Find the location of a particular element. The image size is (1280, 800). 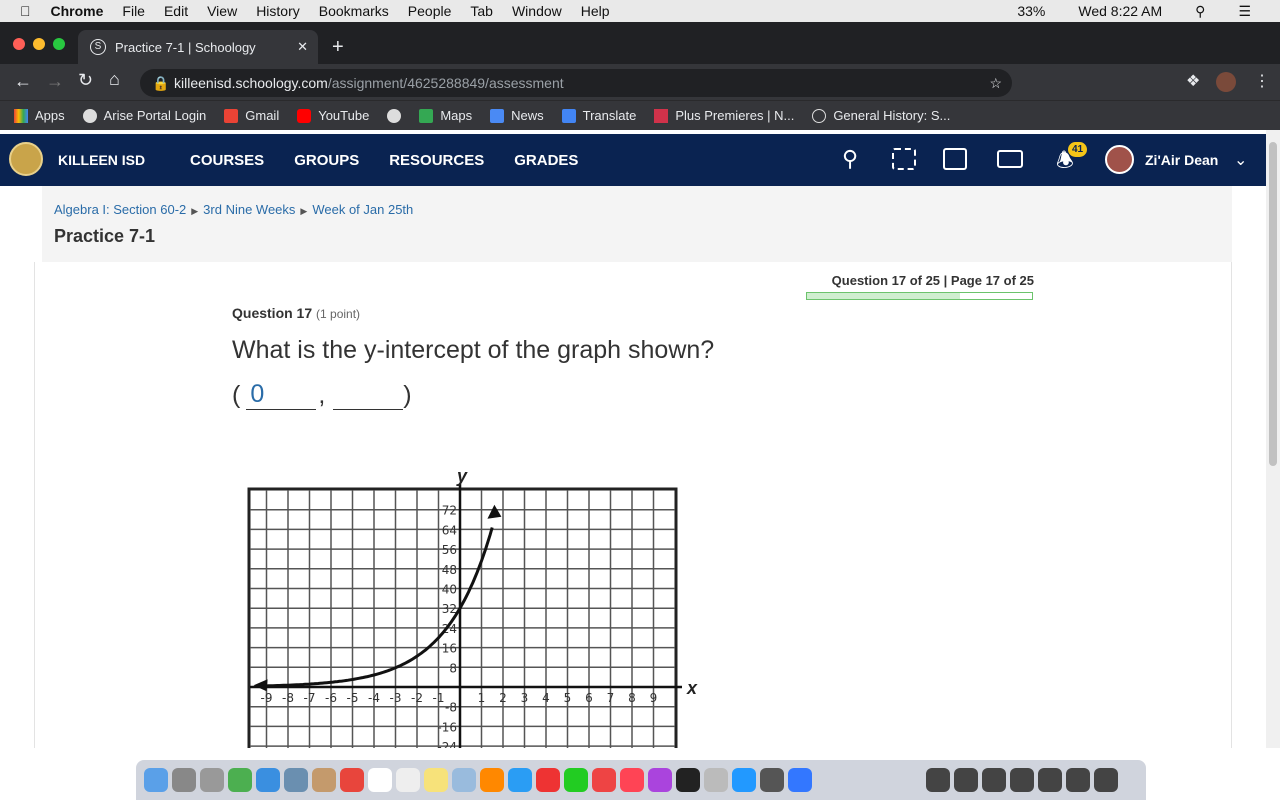

calendar-icon is located at coordinates (955, 159).